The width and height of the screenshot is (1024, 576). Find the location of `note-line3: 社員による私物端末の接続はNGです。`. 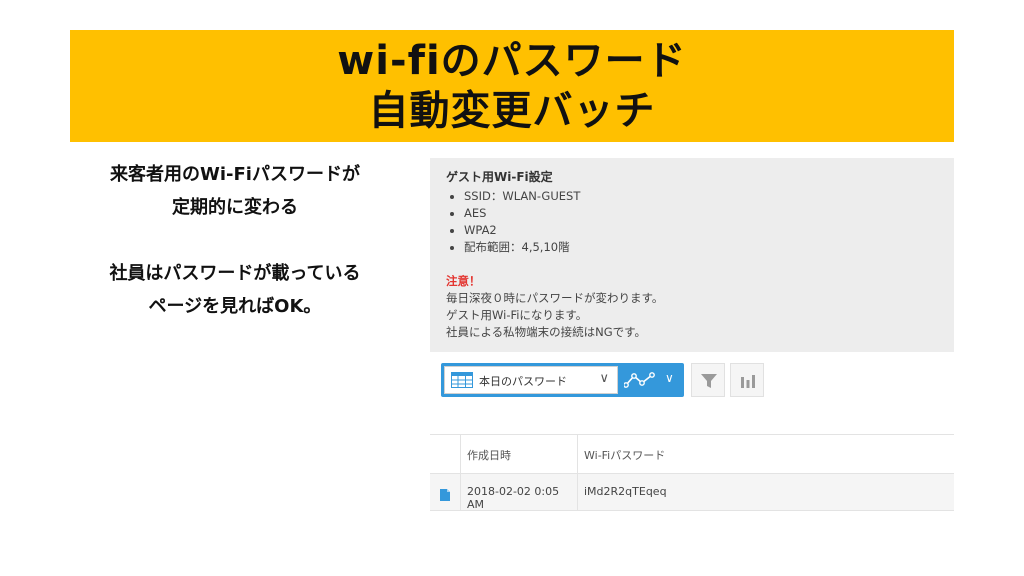

note-line3: 社員による私物端末の接続はNGです。 is located at coordinates (546, 332).